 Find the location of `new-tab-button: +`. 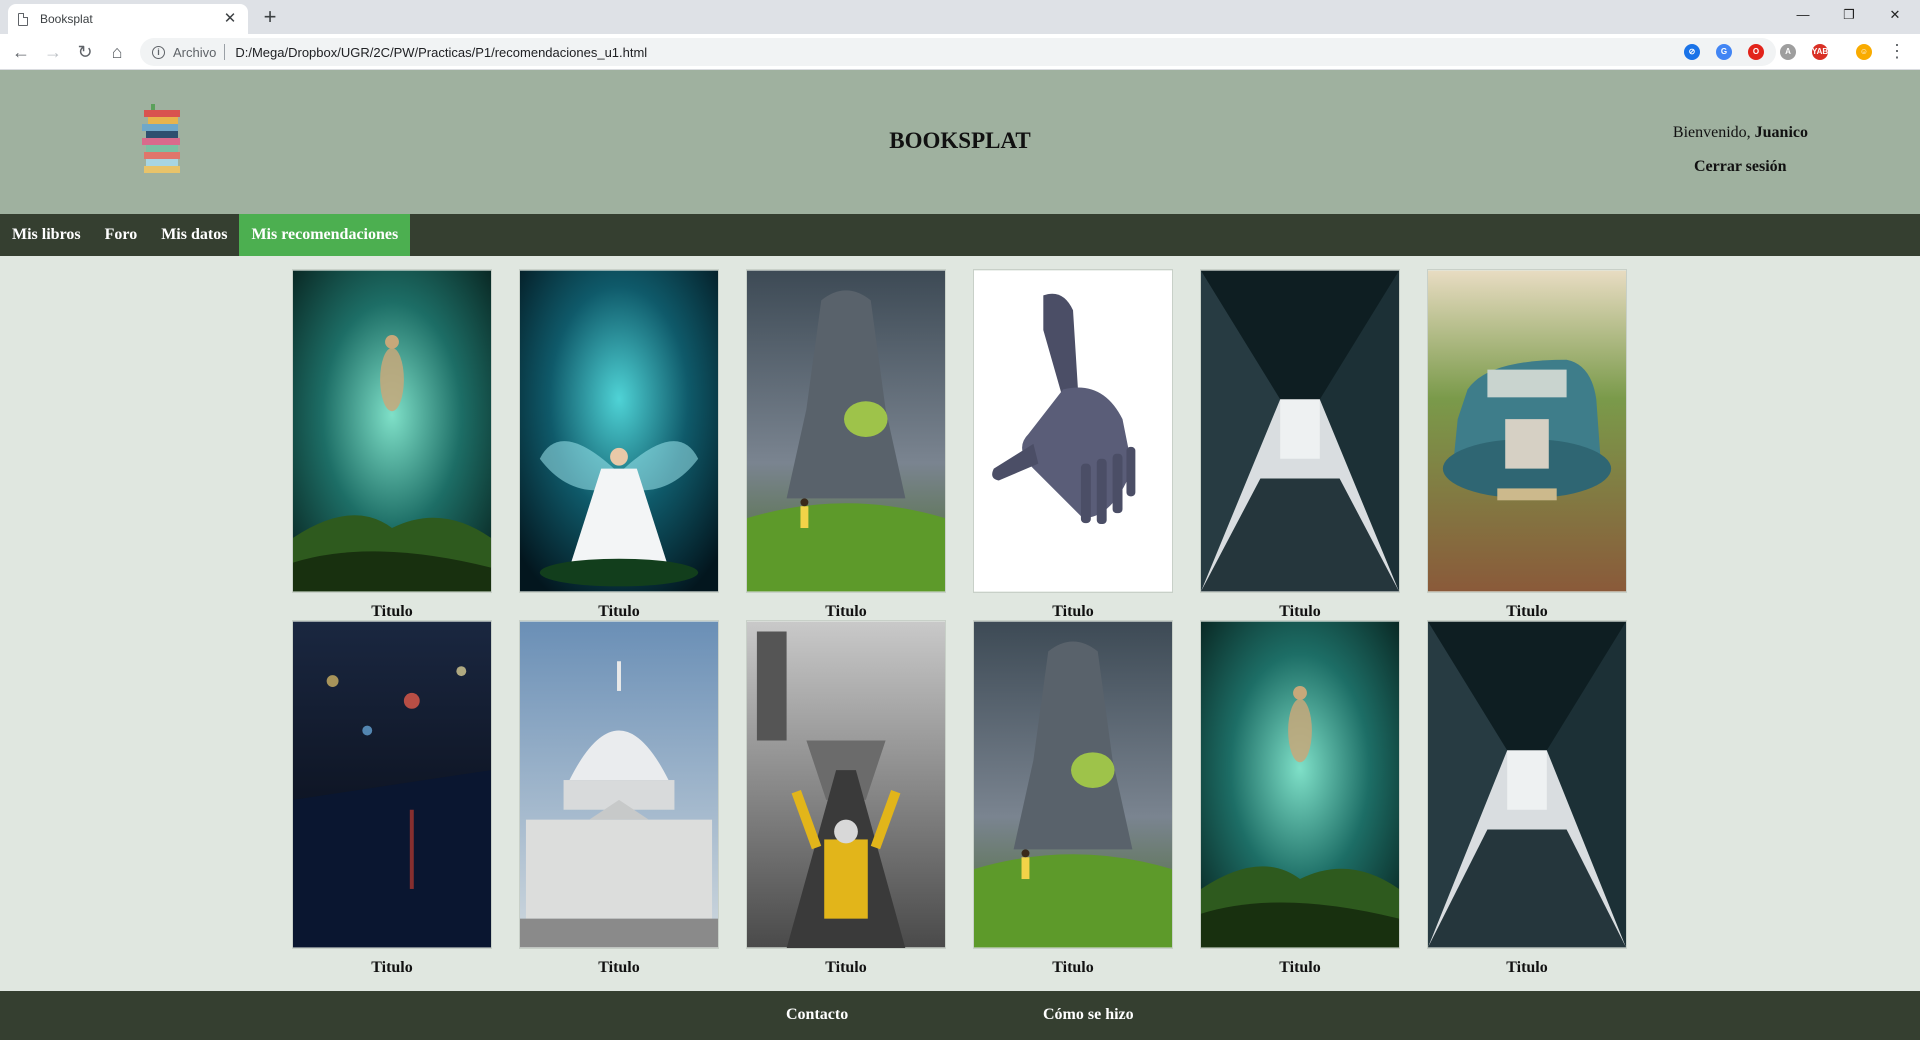

new-tab-button: + is located at coordinates (270, 17).